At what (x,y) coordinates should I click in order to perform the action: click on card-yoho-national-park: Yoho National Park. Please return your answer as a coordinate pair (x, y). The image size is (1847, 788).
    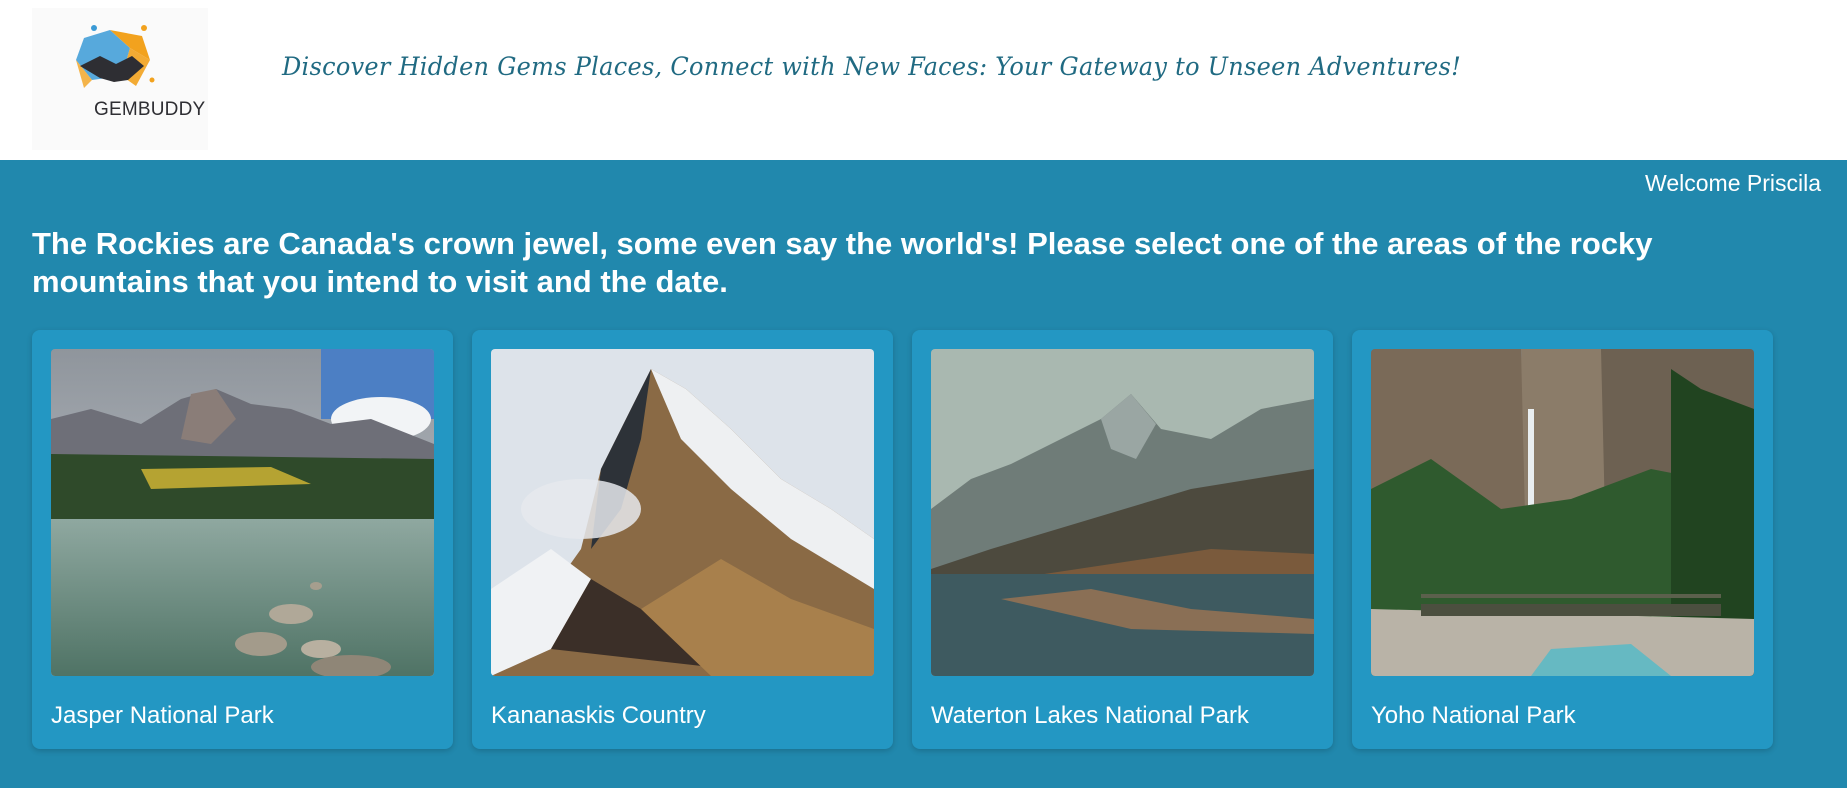
    Looking at the image, I should click on (1562, 539).